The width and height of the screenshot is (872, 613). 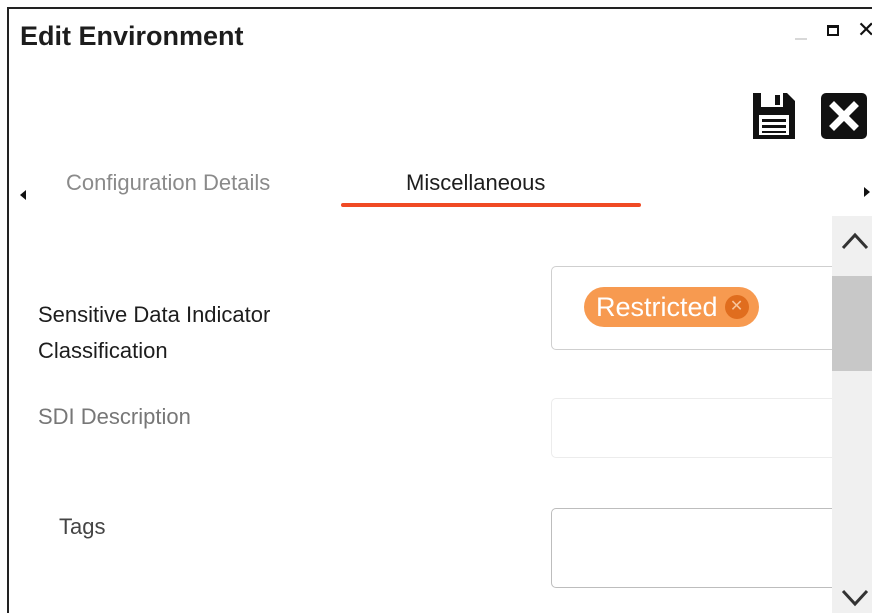 I want to click on tags-field, so click(x=711, y=548).